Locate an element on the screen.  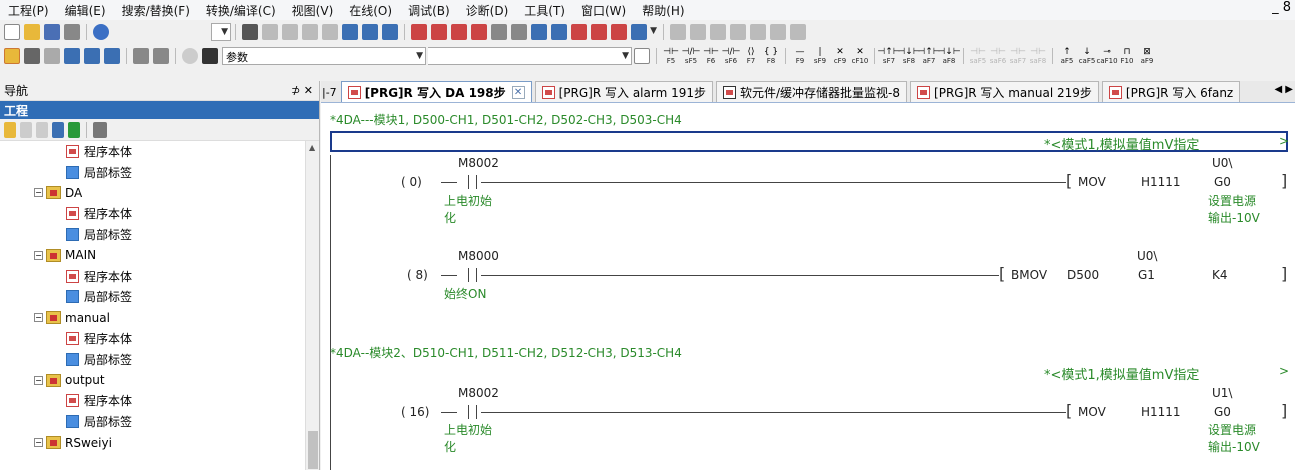
menu-item: 编辑(E) is located at coordinates (85, 10).